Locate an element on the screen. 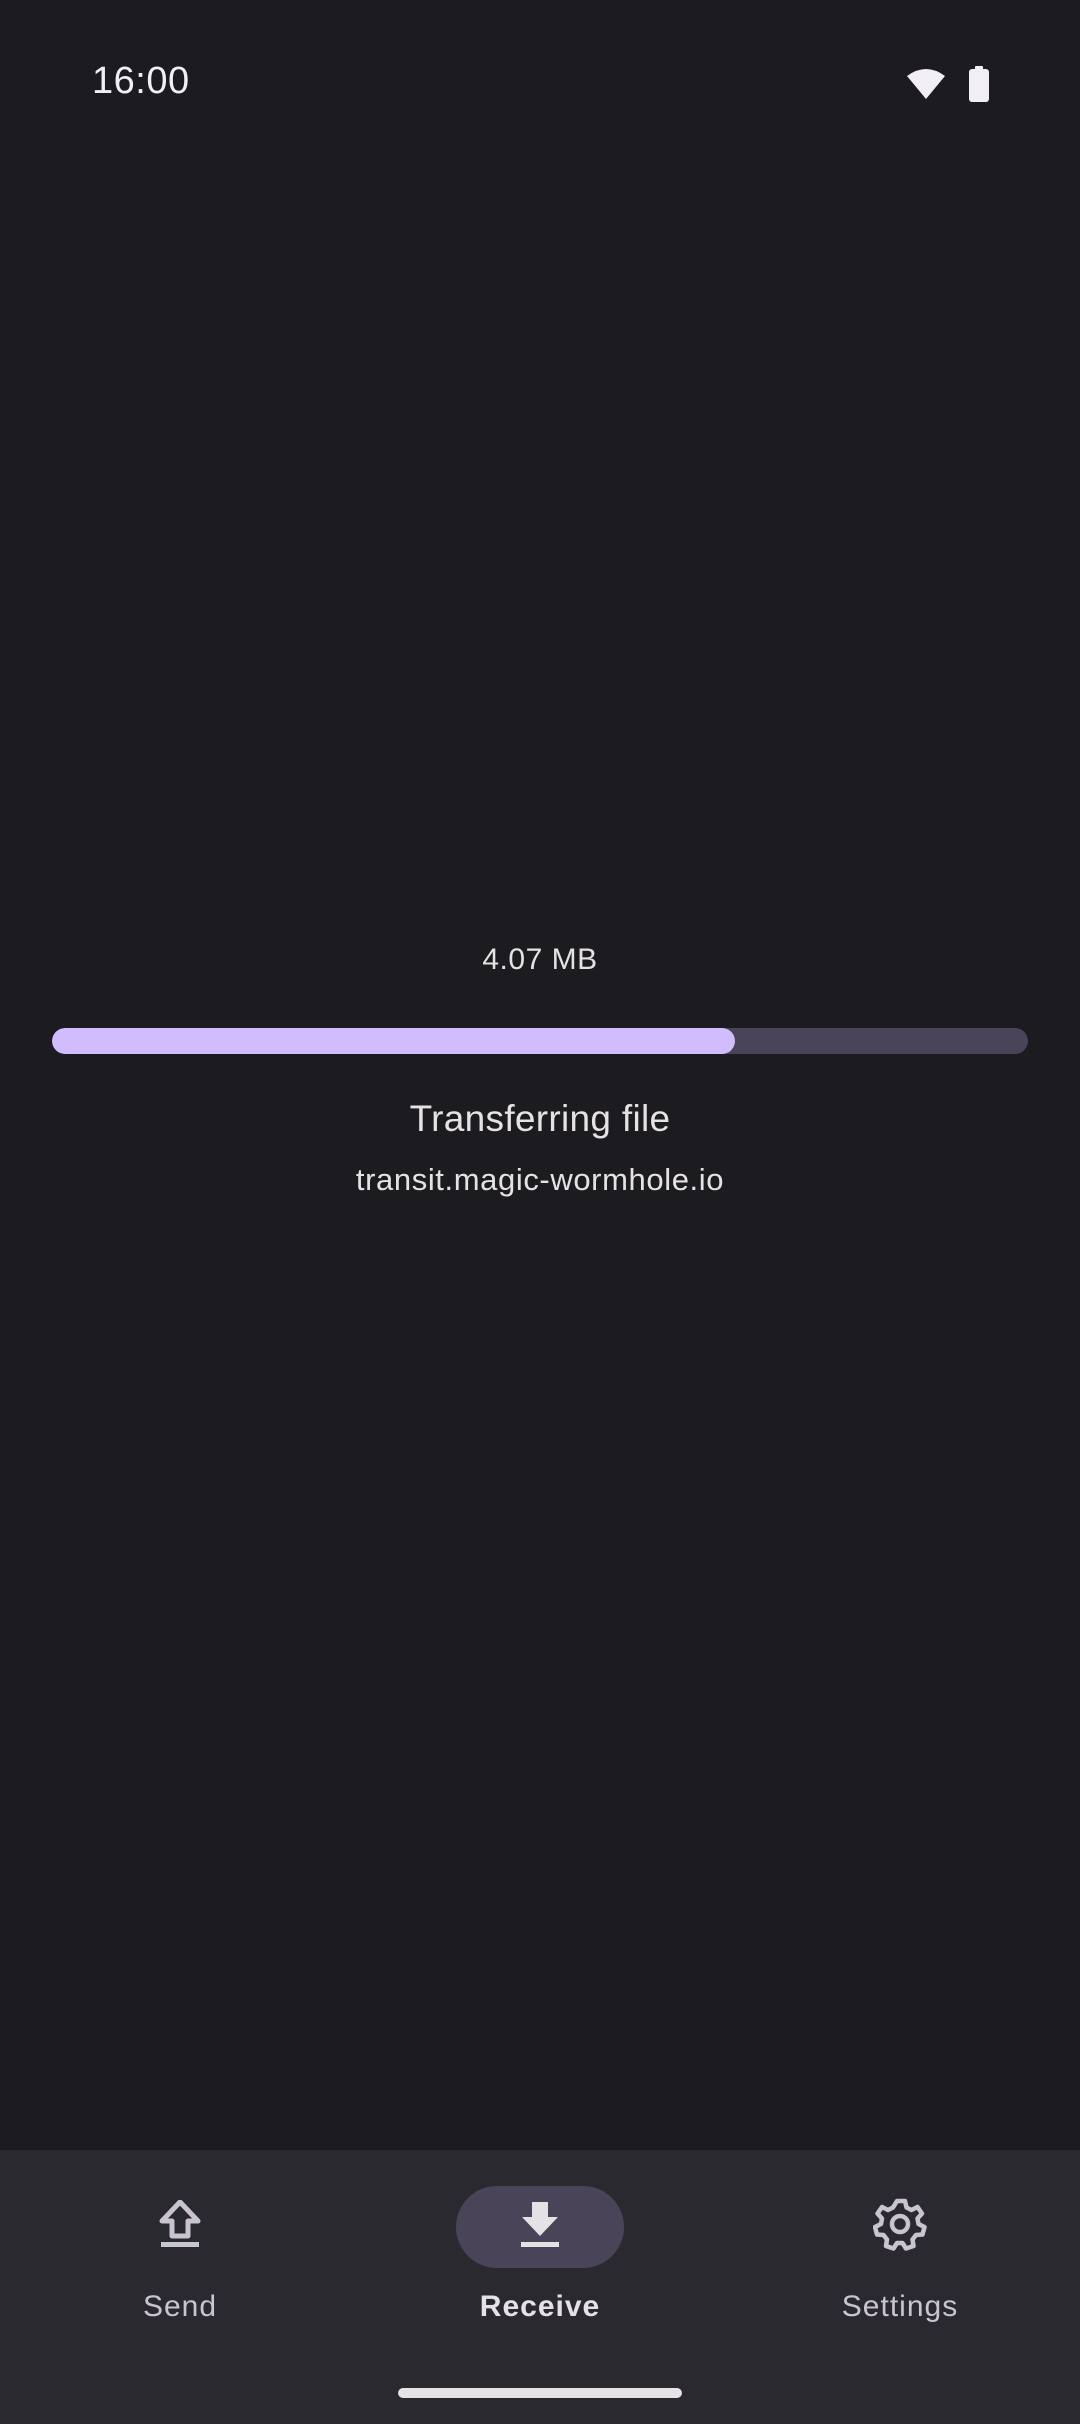  nav-item-settings: Settings is located at coordinates (900, 2266).